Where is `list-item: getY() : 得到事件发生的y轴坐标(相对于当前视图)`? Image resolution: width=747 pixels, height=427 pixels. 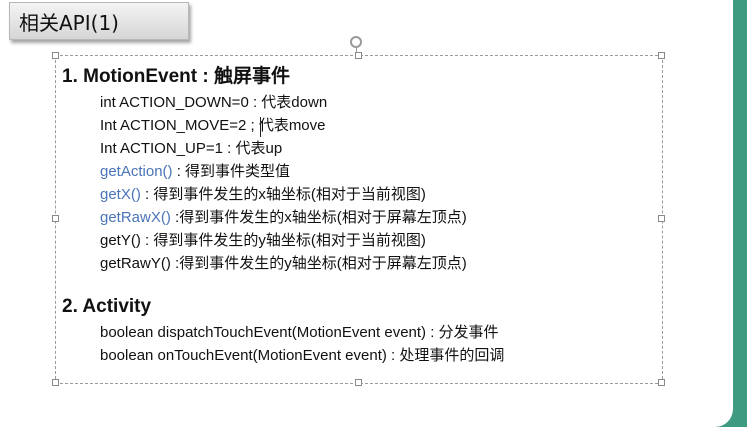
list-item: getY() : 得到事件发生的y轴坐标(相对于当前视图) is located at coordinates (359, 240).